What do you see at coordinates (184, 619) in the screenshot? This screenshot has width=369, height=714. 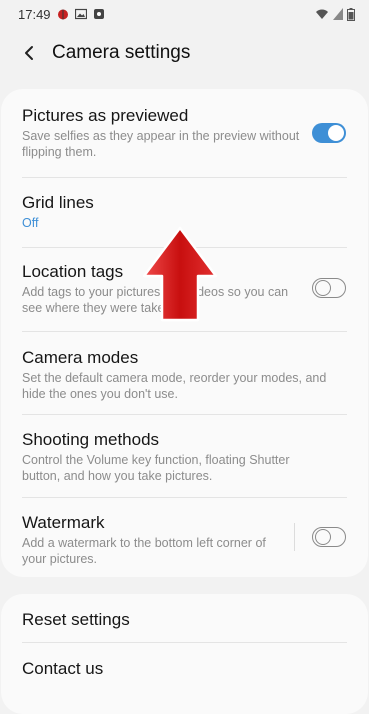 I see `reset-settings-item: Reset settings` at bounding box center [184, 619].